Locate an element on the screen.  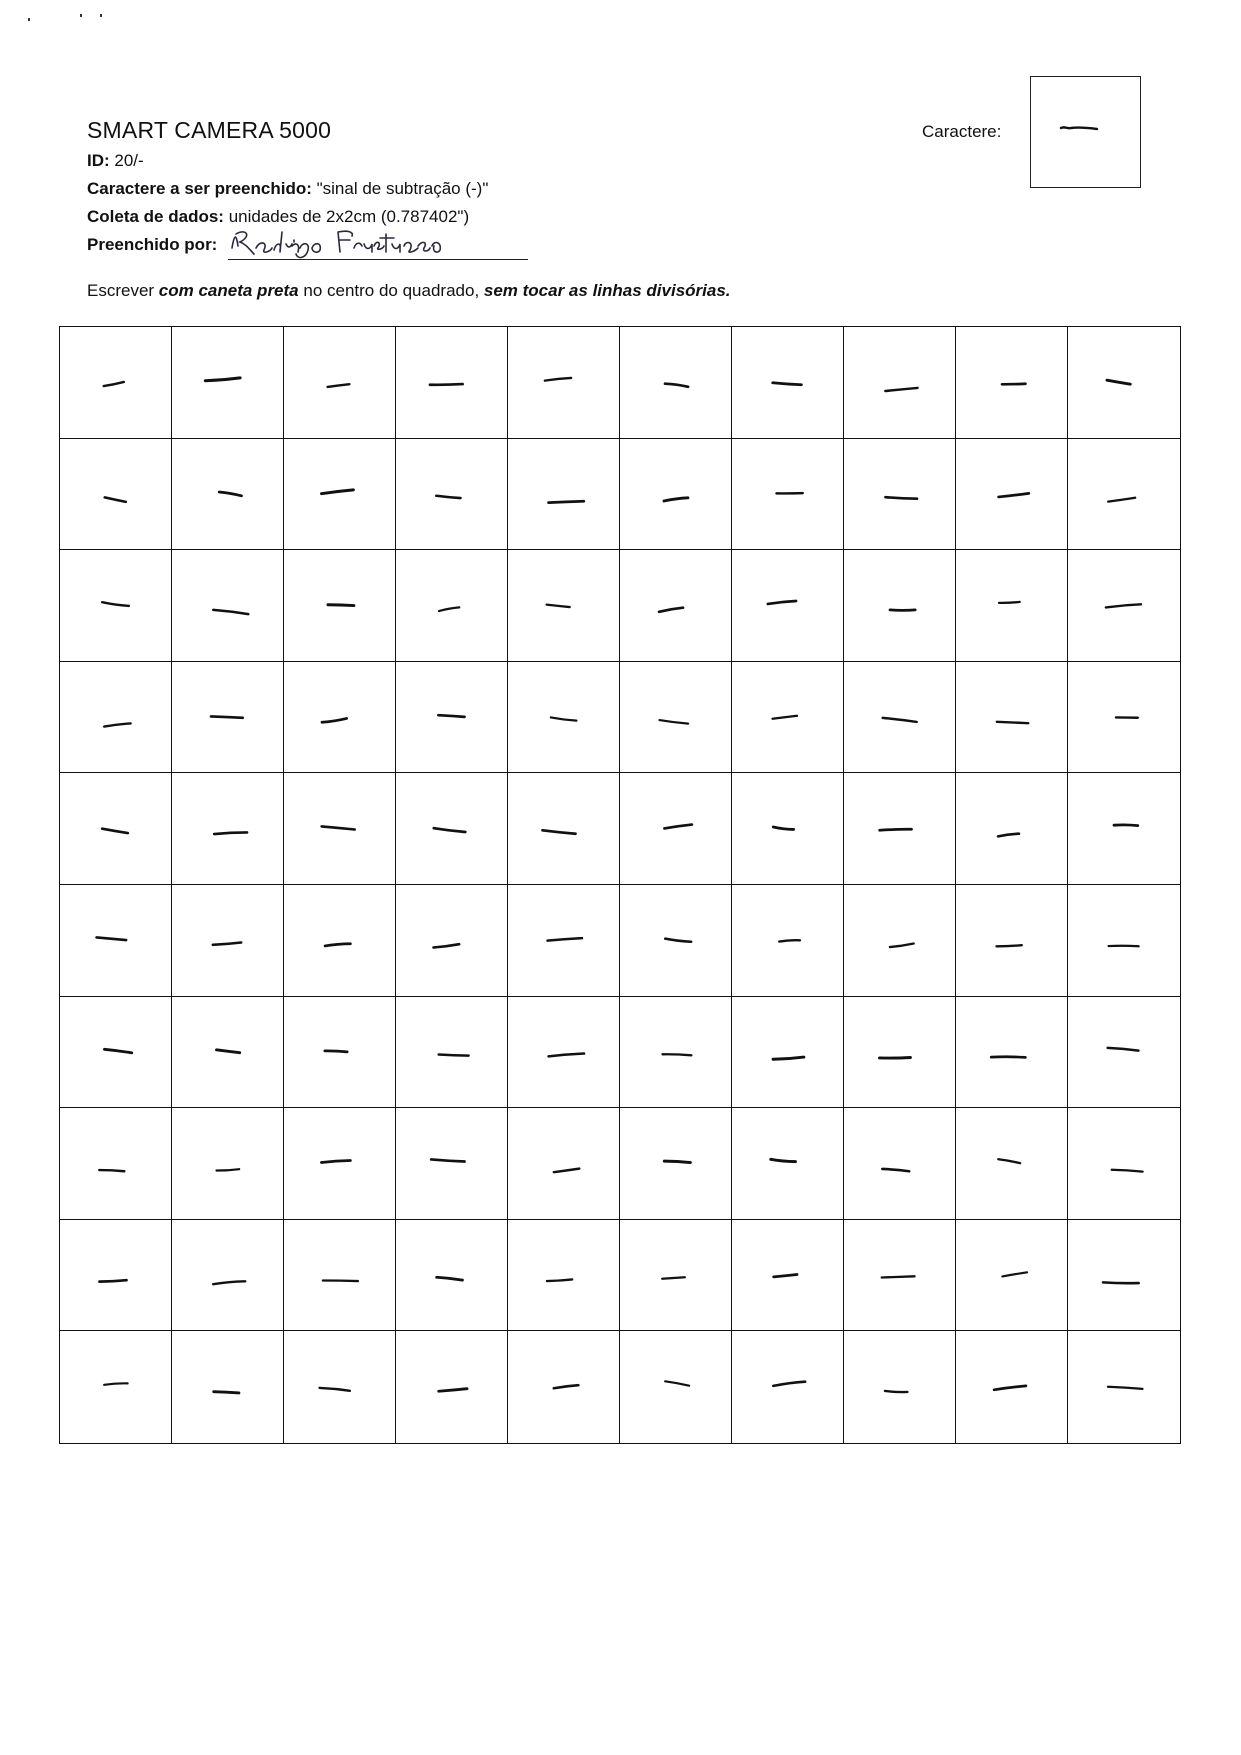
handwritten-signature is located at coordinates (336, 244).